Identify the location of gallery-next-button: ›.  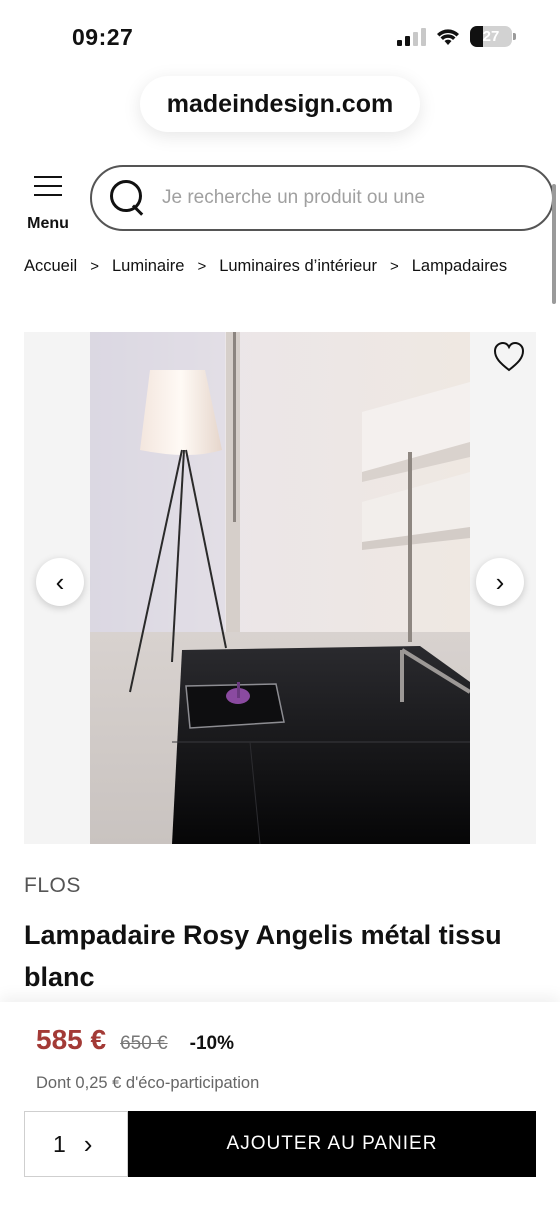
(500, 582).